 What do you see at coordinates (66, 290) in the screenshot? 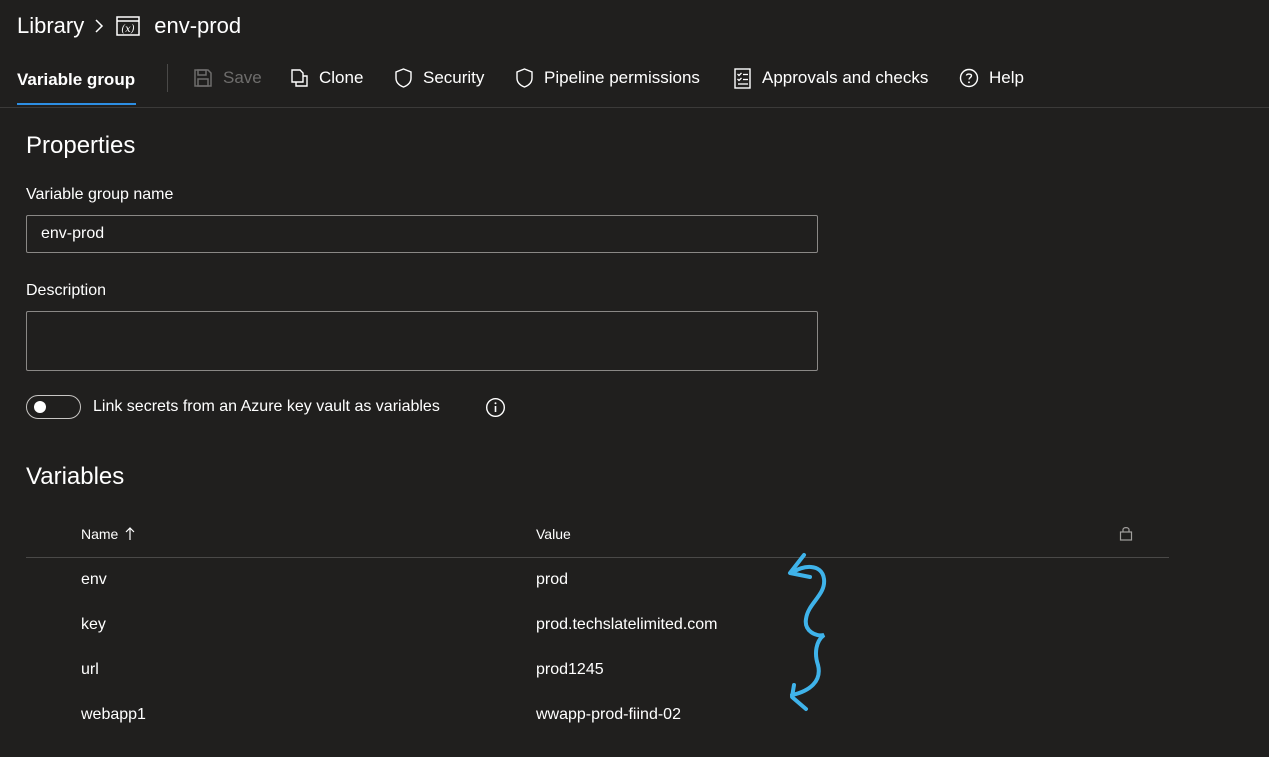
I see `description-label: Description` at bounding box center [66, 290].